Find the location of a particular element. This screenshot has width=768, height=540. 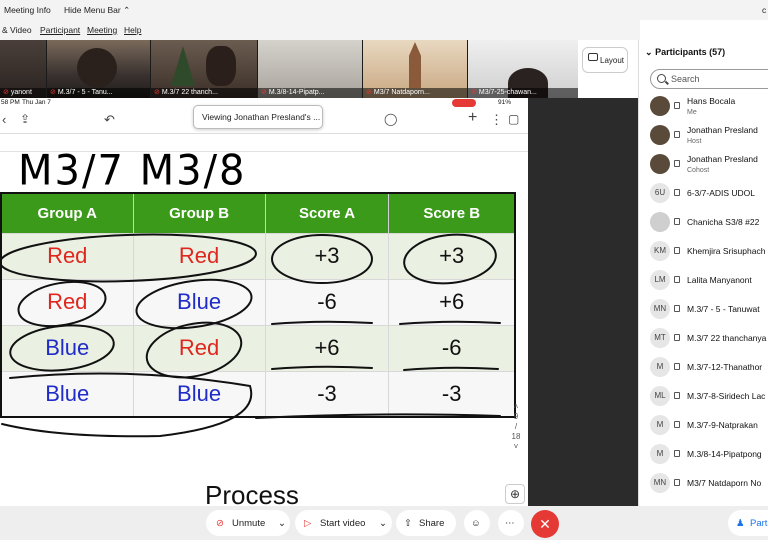

participant-row: LM Lalita Manyanont is located at coordinates (703, 283).